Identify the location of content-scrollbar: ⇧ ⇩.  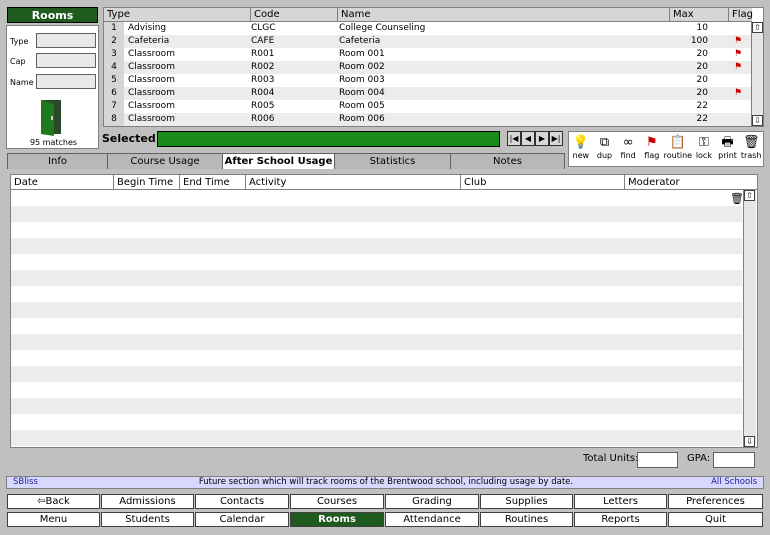
(749, 318).